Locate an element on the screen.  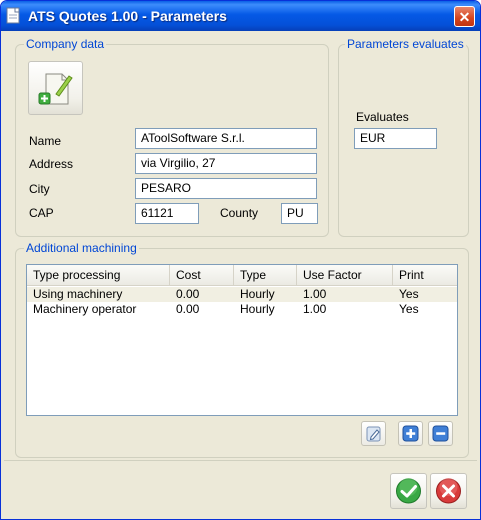
edit-icon is located at coordinates (373, 434).